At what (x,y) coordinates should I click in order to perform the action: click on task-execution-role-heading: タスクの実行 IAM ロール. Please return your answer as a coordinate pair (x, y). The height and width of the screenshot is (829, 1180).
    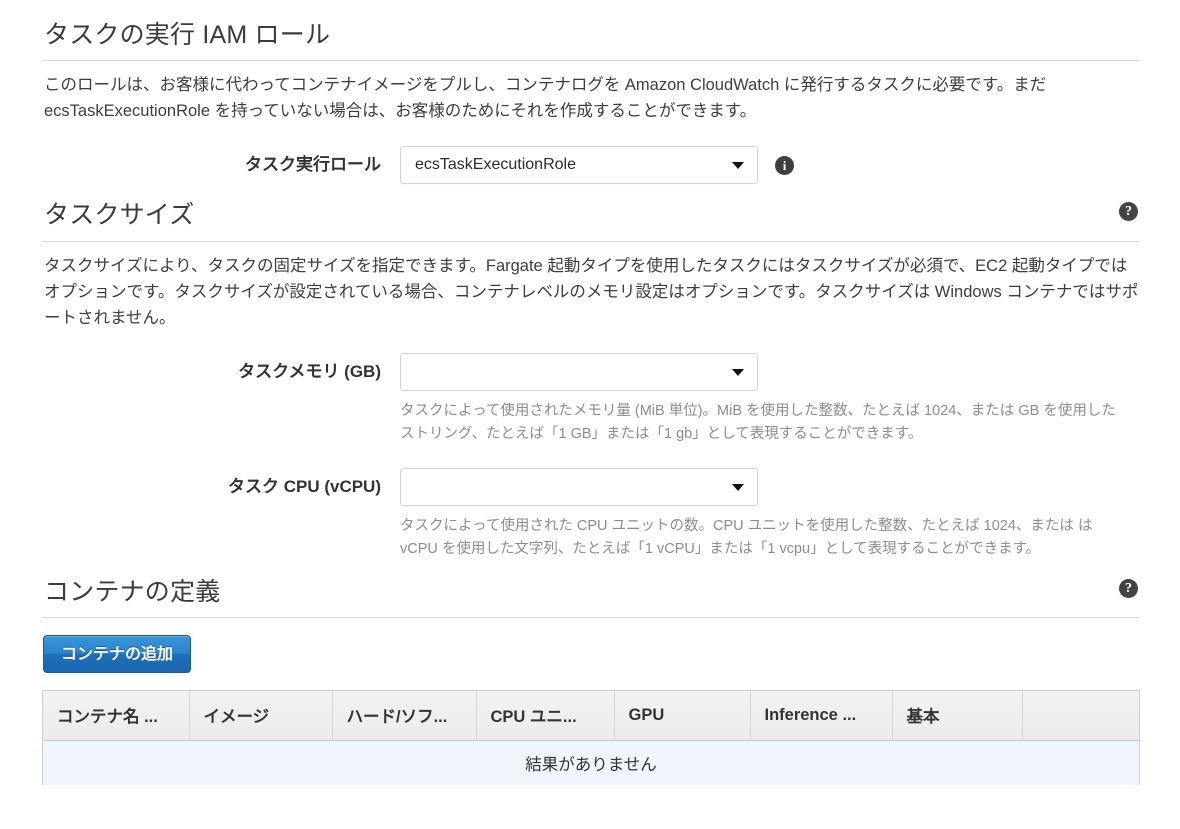
    Looking at the image, I should click on (187, 35).